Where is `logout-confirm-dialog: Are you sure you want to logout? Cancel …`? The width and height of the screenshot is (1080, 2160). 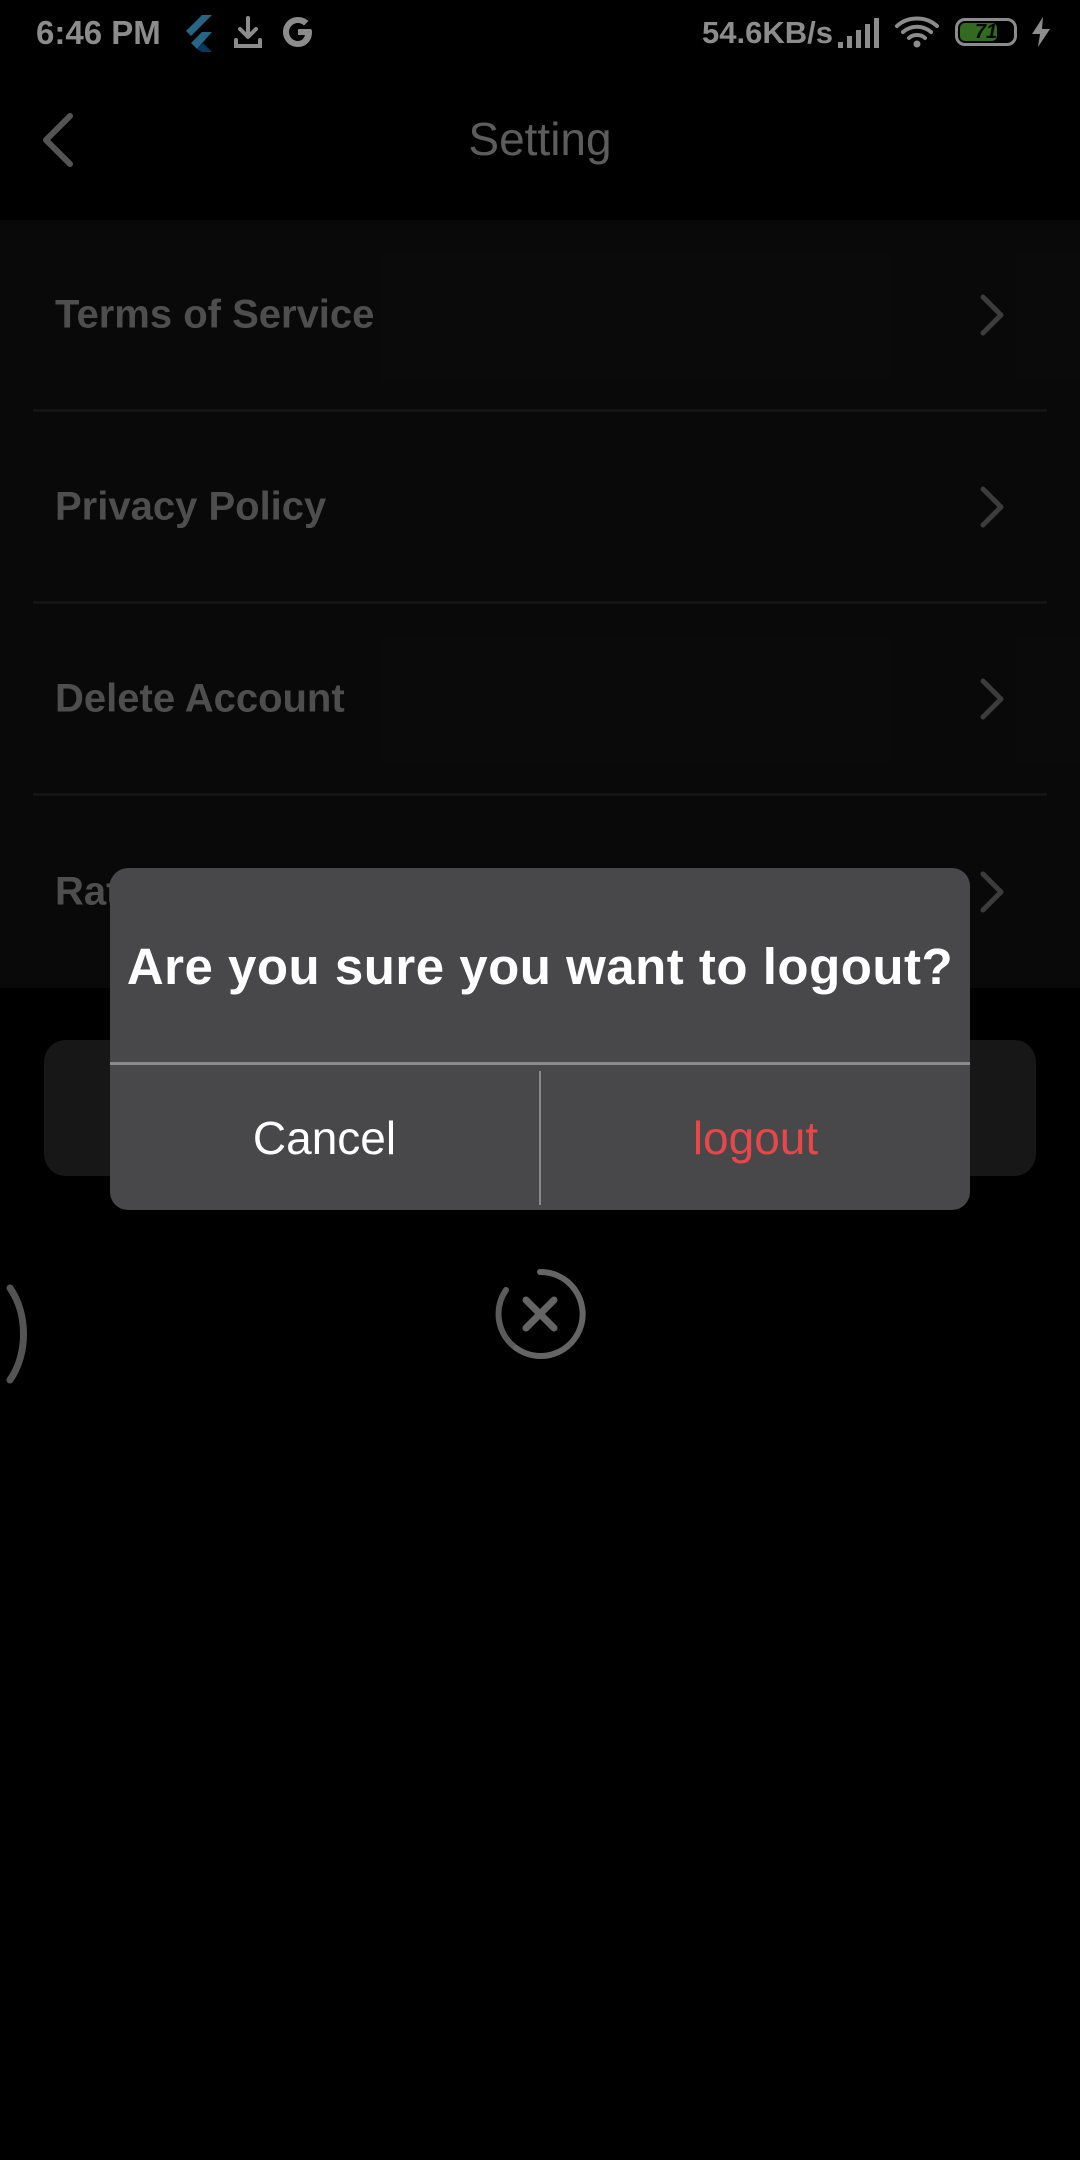
logout-confirm-dialog: Are you sure you want to logout? Cancel … is located at coordinates (540, 1039).